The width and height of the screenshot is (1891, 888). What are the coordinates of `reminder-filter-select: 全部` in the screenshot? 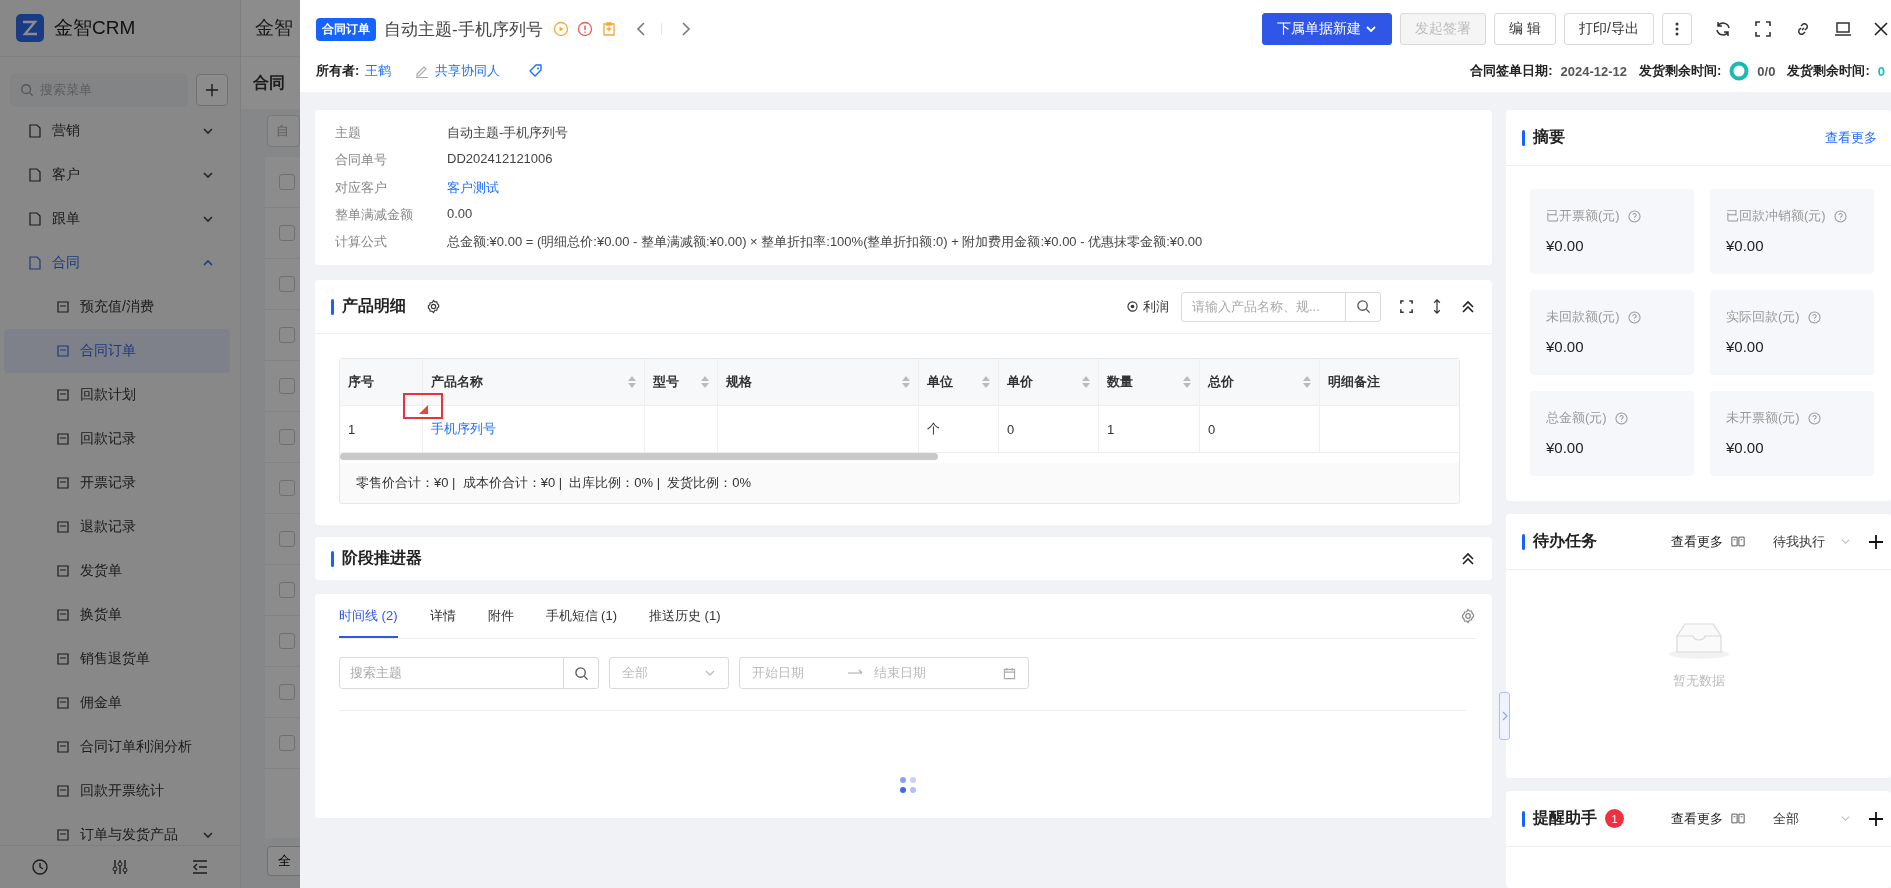 It's located at (1812, 818).